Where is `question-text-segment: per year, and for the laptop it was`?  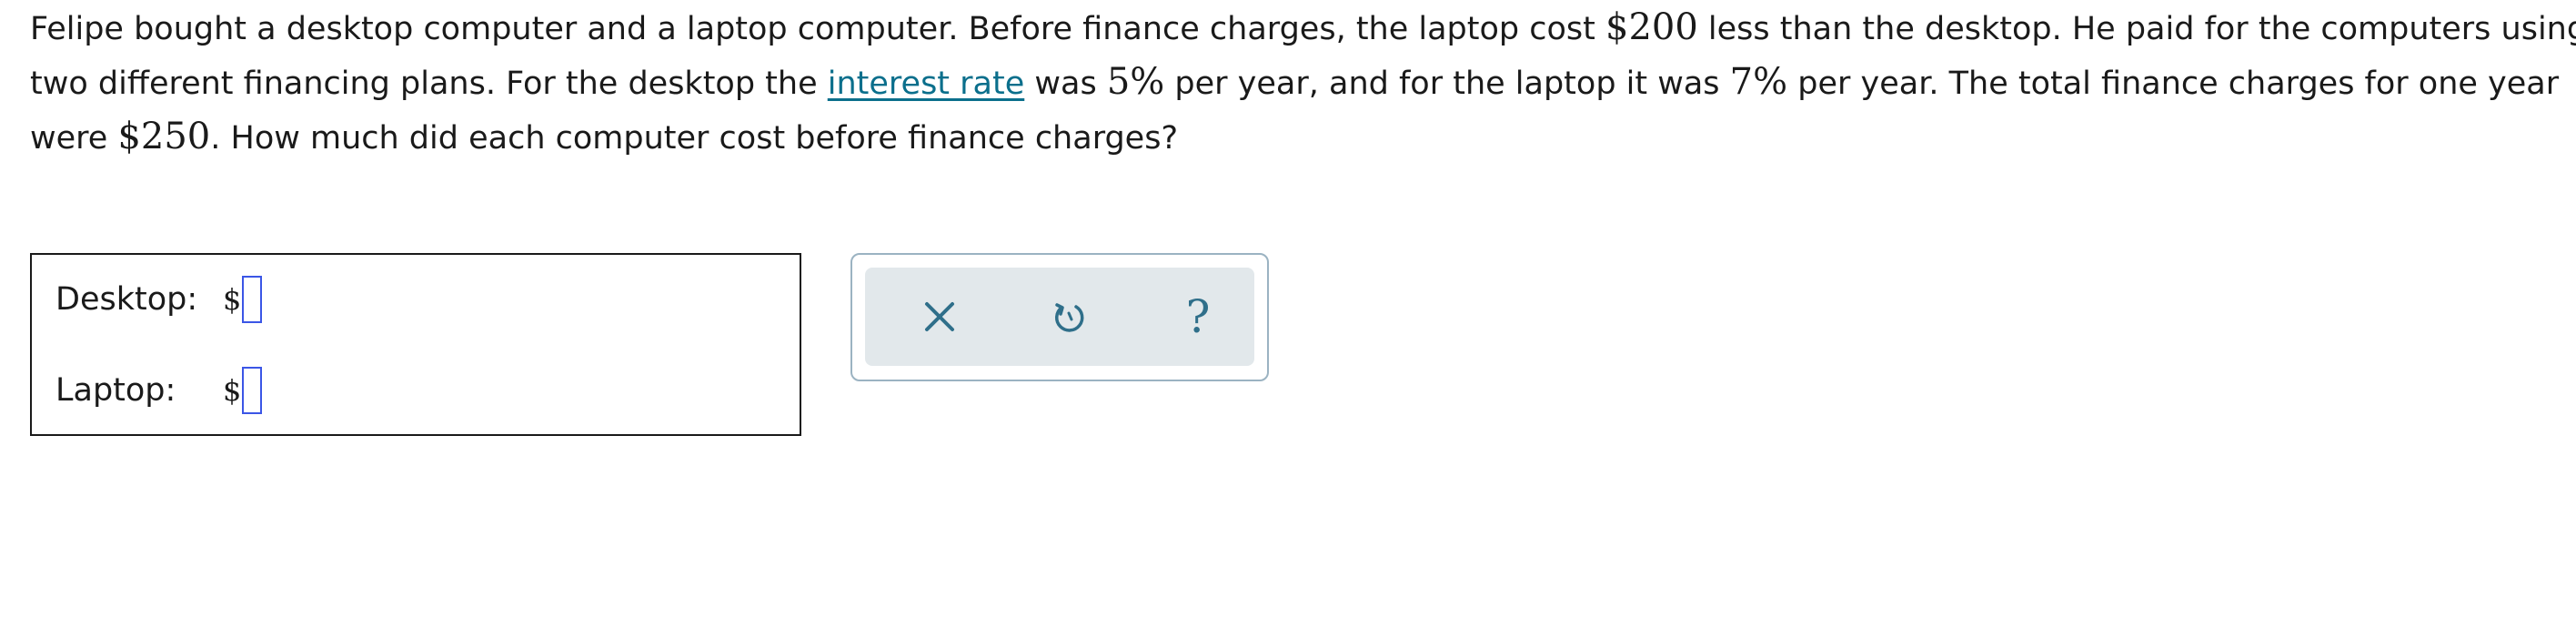
question-text-segment: per year, and for the laptop it was is located at coordinates (1447, 84).